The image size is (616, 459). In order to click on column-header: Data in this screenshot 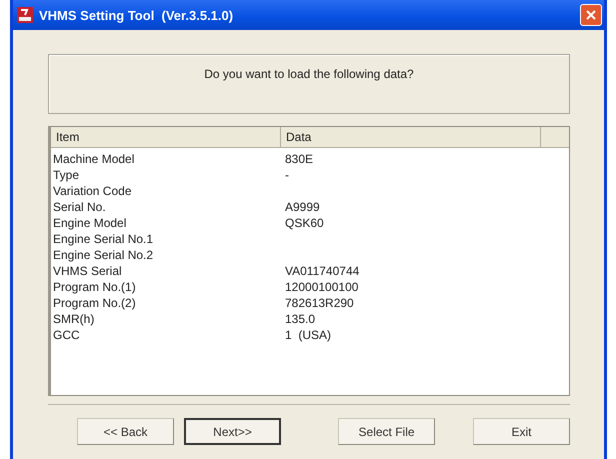, I will do `click(411, 137)`.